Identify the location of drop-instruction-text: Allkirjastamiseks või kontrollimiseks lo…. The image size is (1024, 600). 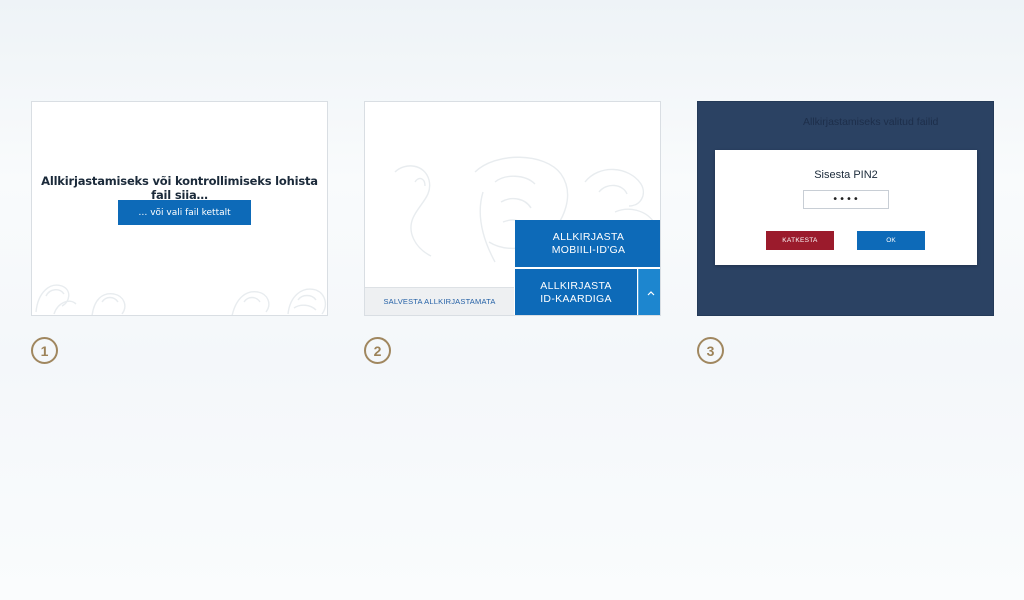
(179, 188).